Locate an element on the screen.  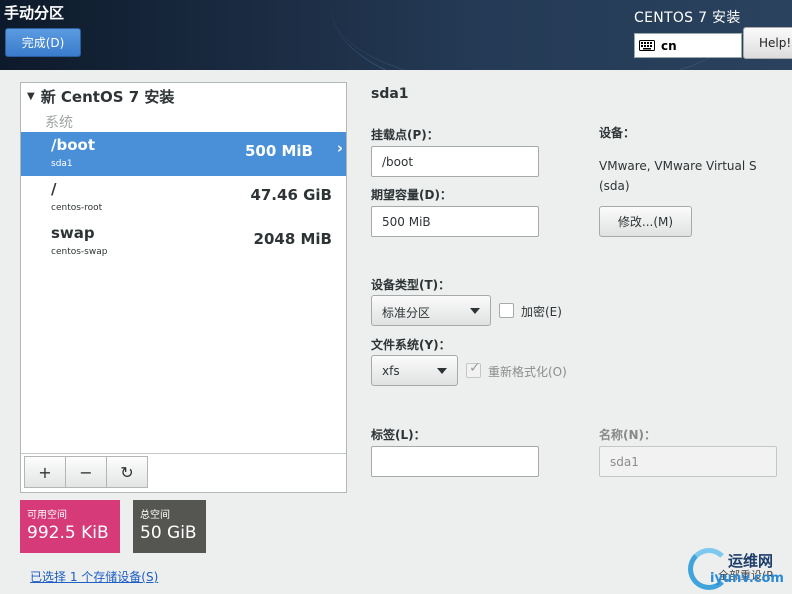
filesystem-label: 文件系统(Y)： is located at coordinates (411, 345).